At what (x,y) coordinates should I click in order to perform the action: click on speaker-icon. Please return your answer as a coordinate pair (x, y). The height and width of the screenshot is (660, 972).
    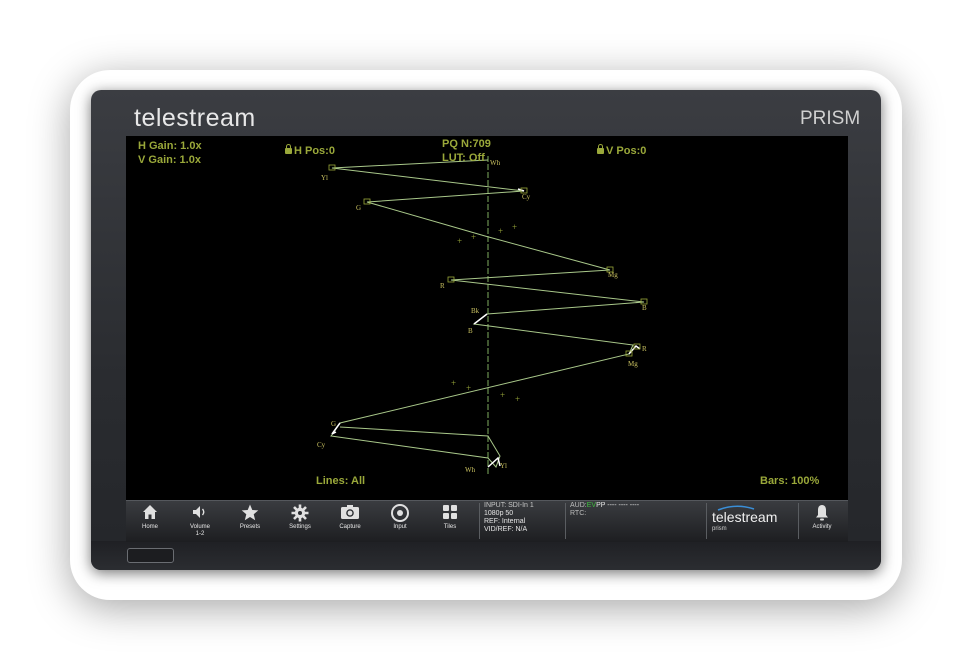
    Looking at the image, I should click on (200, 514).